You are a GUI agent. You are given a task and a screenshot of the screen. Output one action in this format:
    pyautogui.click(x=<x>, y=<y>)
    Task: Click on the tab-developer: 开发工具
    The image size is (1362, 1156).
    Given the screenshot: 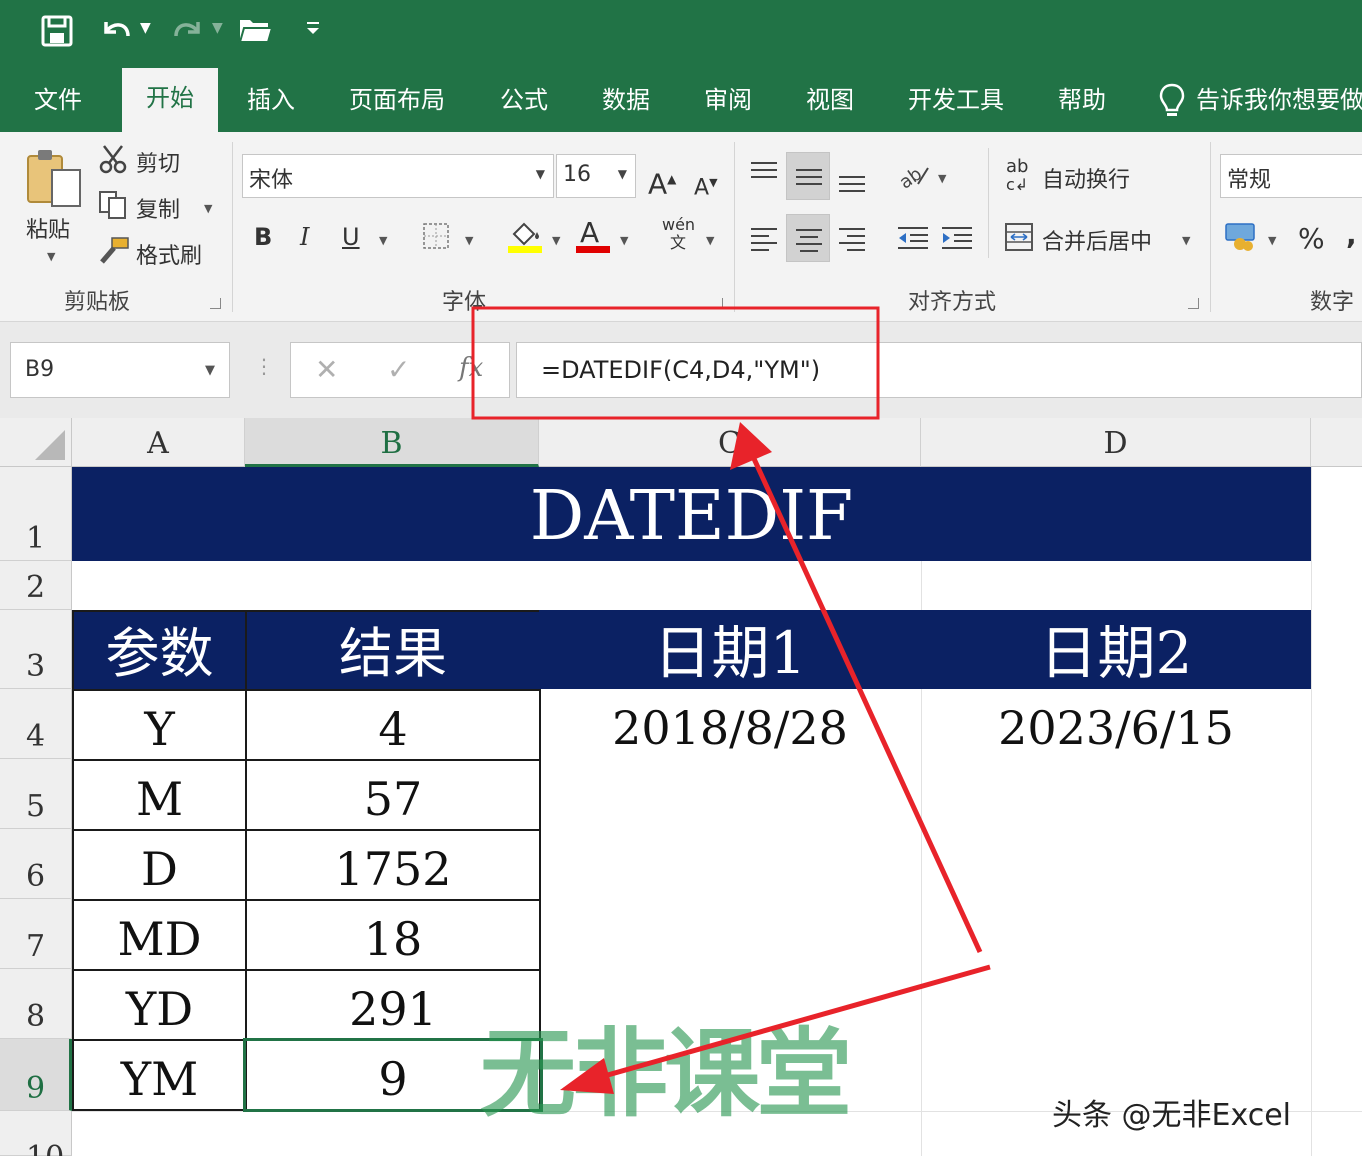 What is the action you would take?
    pyautogui.click(x=956, y=100)
    